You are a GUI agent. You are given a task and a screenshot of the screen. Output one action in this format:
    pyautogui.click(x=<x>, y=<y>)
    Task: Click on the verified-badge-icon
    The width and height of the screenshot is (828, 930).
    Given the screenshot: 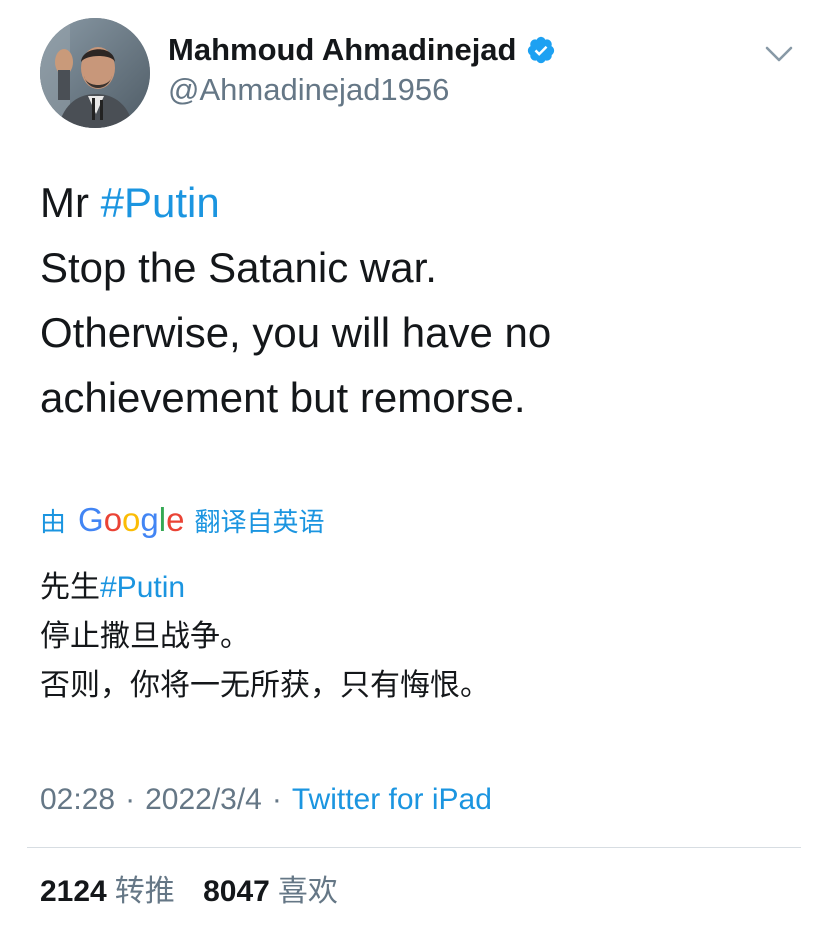 What is the action you would take?
    pyautogui.click(x=541, y=50)
    